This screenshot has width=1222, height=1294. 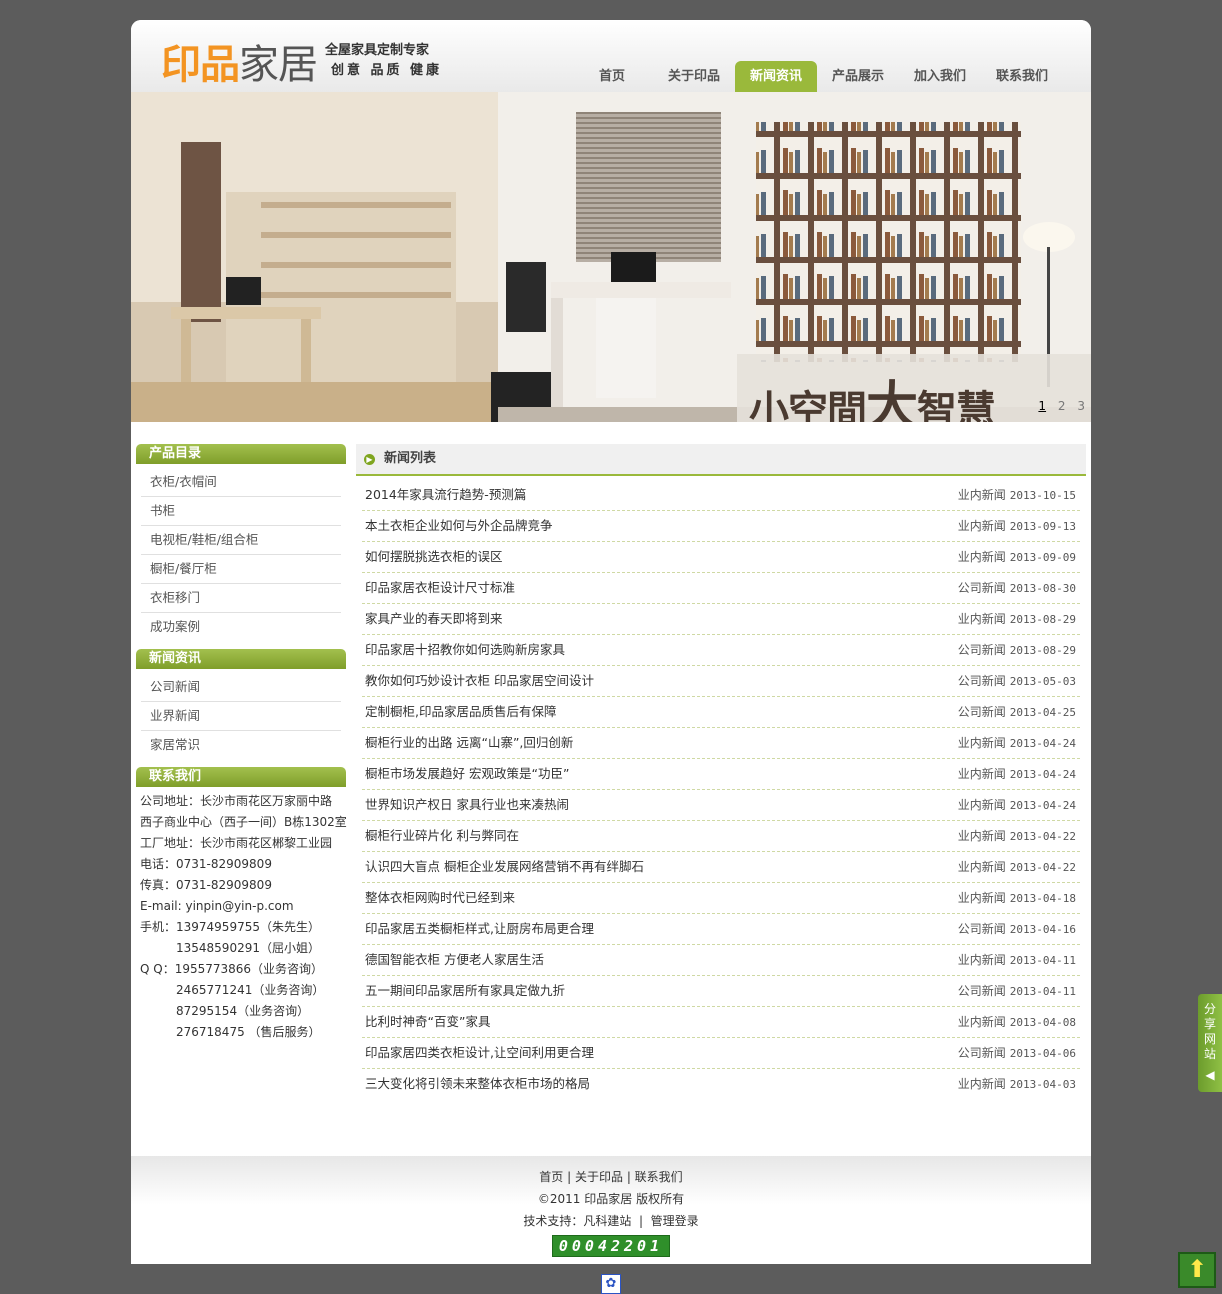 What do you see at coordinates (465, 991) in the screenshot?
I see `news-item-title: 五一期间印品家居所有家具定做九折` at bounding box center [465, 991].